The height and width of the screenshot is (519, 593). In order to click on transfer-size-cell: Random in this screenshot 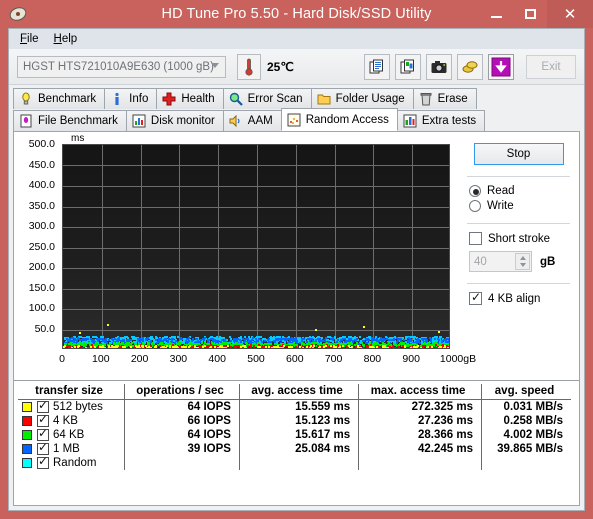, I will do `click(72, 462)`.